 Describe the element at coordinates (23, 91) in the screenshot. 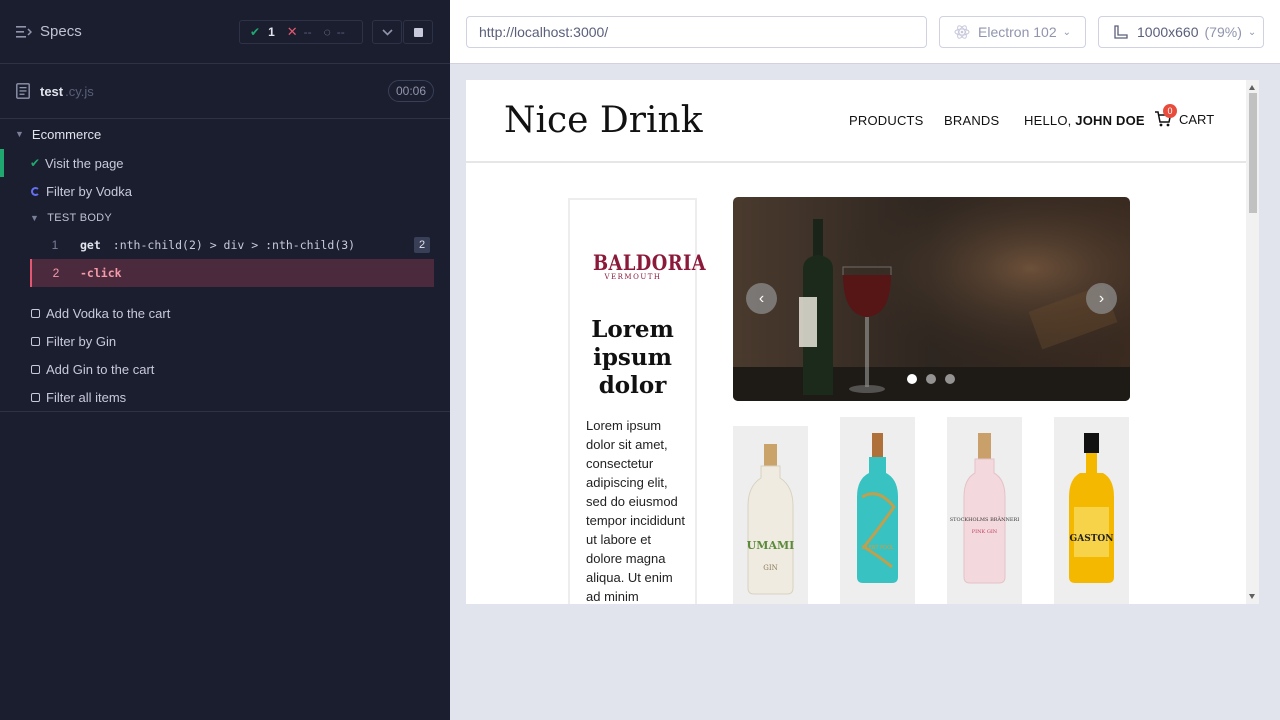

I see `document-icon` at that location.